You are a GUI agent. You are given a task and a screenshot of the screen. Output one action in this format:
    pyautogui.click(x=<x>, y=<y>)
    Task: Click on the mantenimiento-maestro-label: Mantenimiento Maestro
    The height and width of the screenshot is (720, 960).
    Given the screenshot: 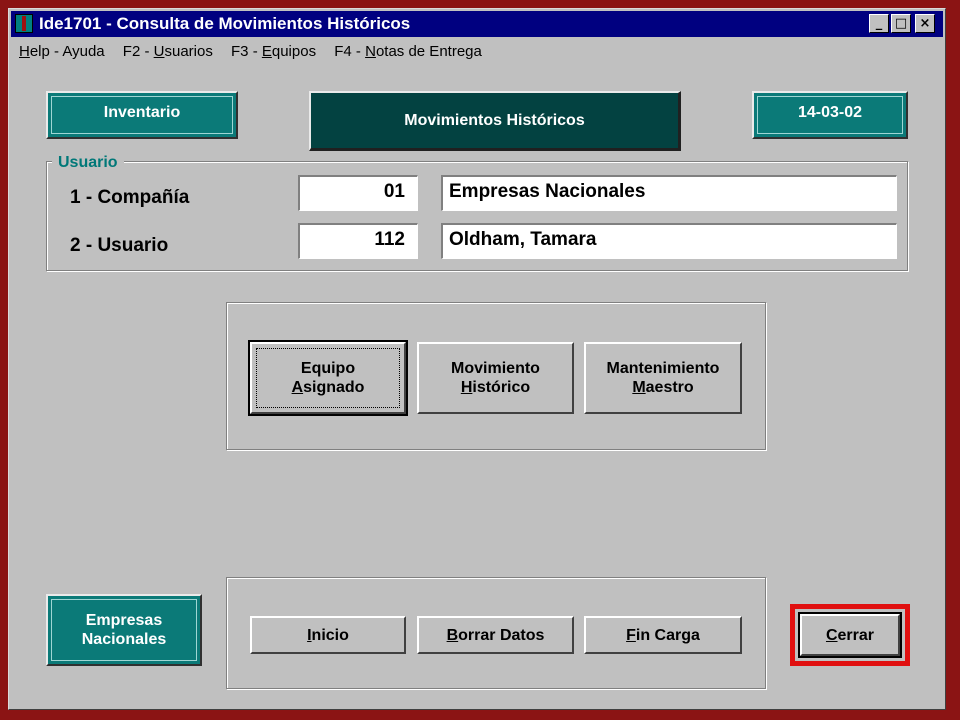 What is the action you would take?
    pyautogui.click(x=663, y=378)
    